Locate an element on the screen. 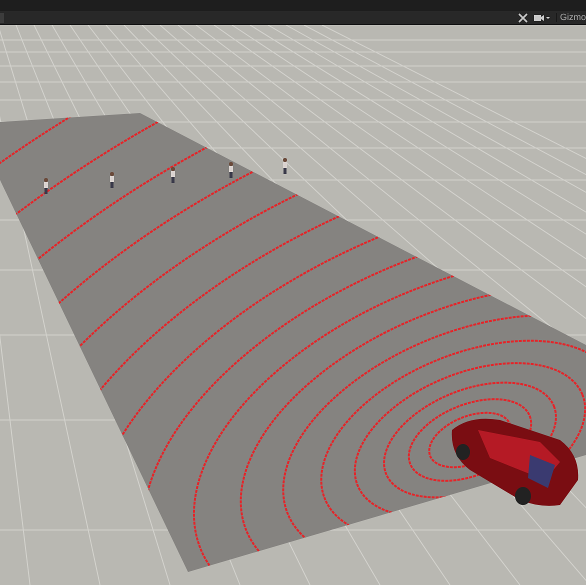 Image resolution: width=586 pixels, height=585 pixels. gizmos-label: Gizmo is located at coordinates (571, 17).